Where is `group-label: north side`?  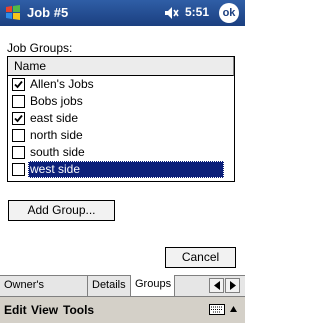 group-label: north side is located at coordinates (56, 135).